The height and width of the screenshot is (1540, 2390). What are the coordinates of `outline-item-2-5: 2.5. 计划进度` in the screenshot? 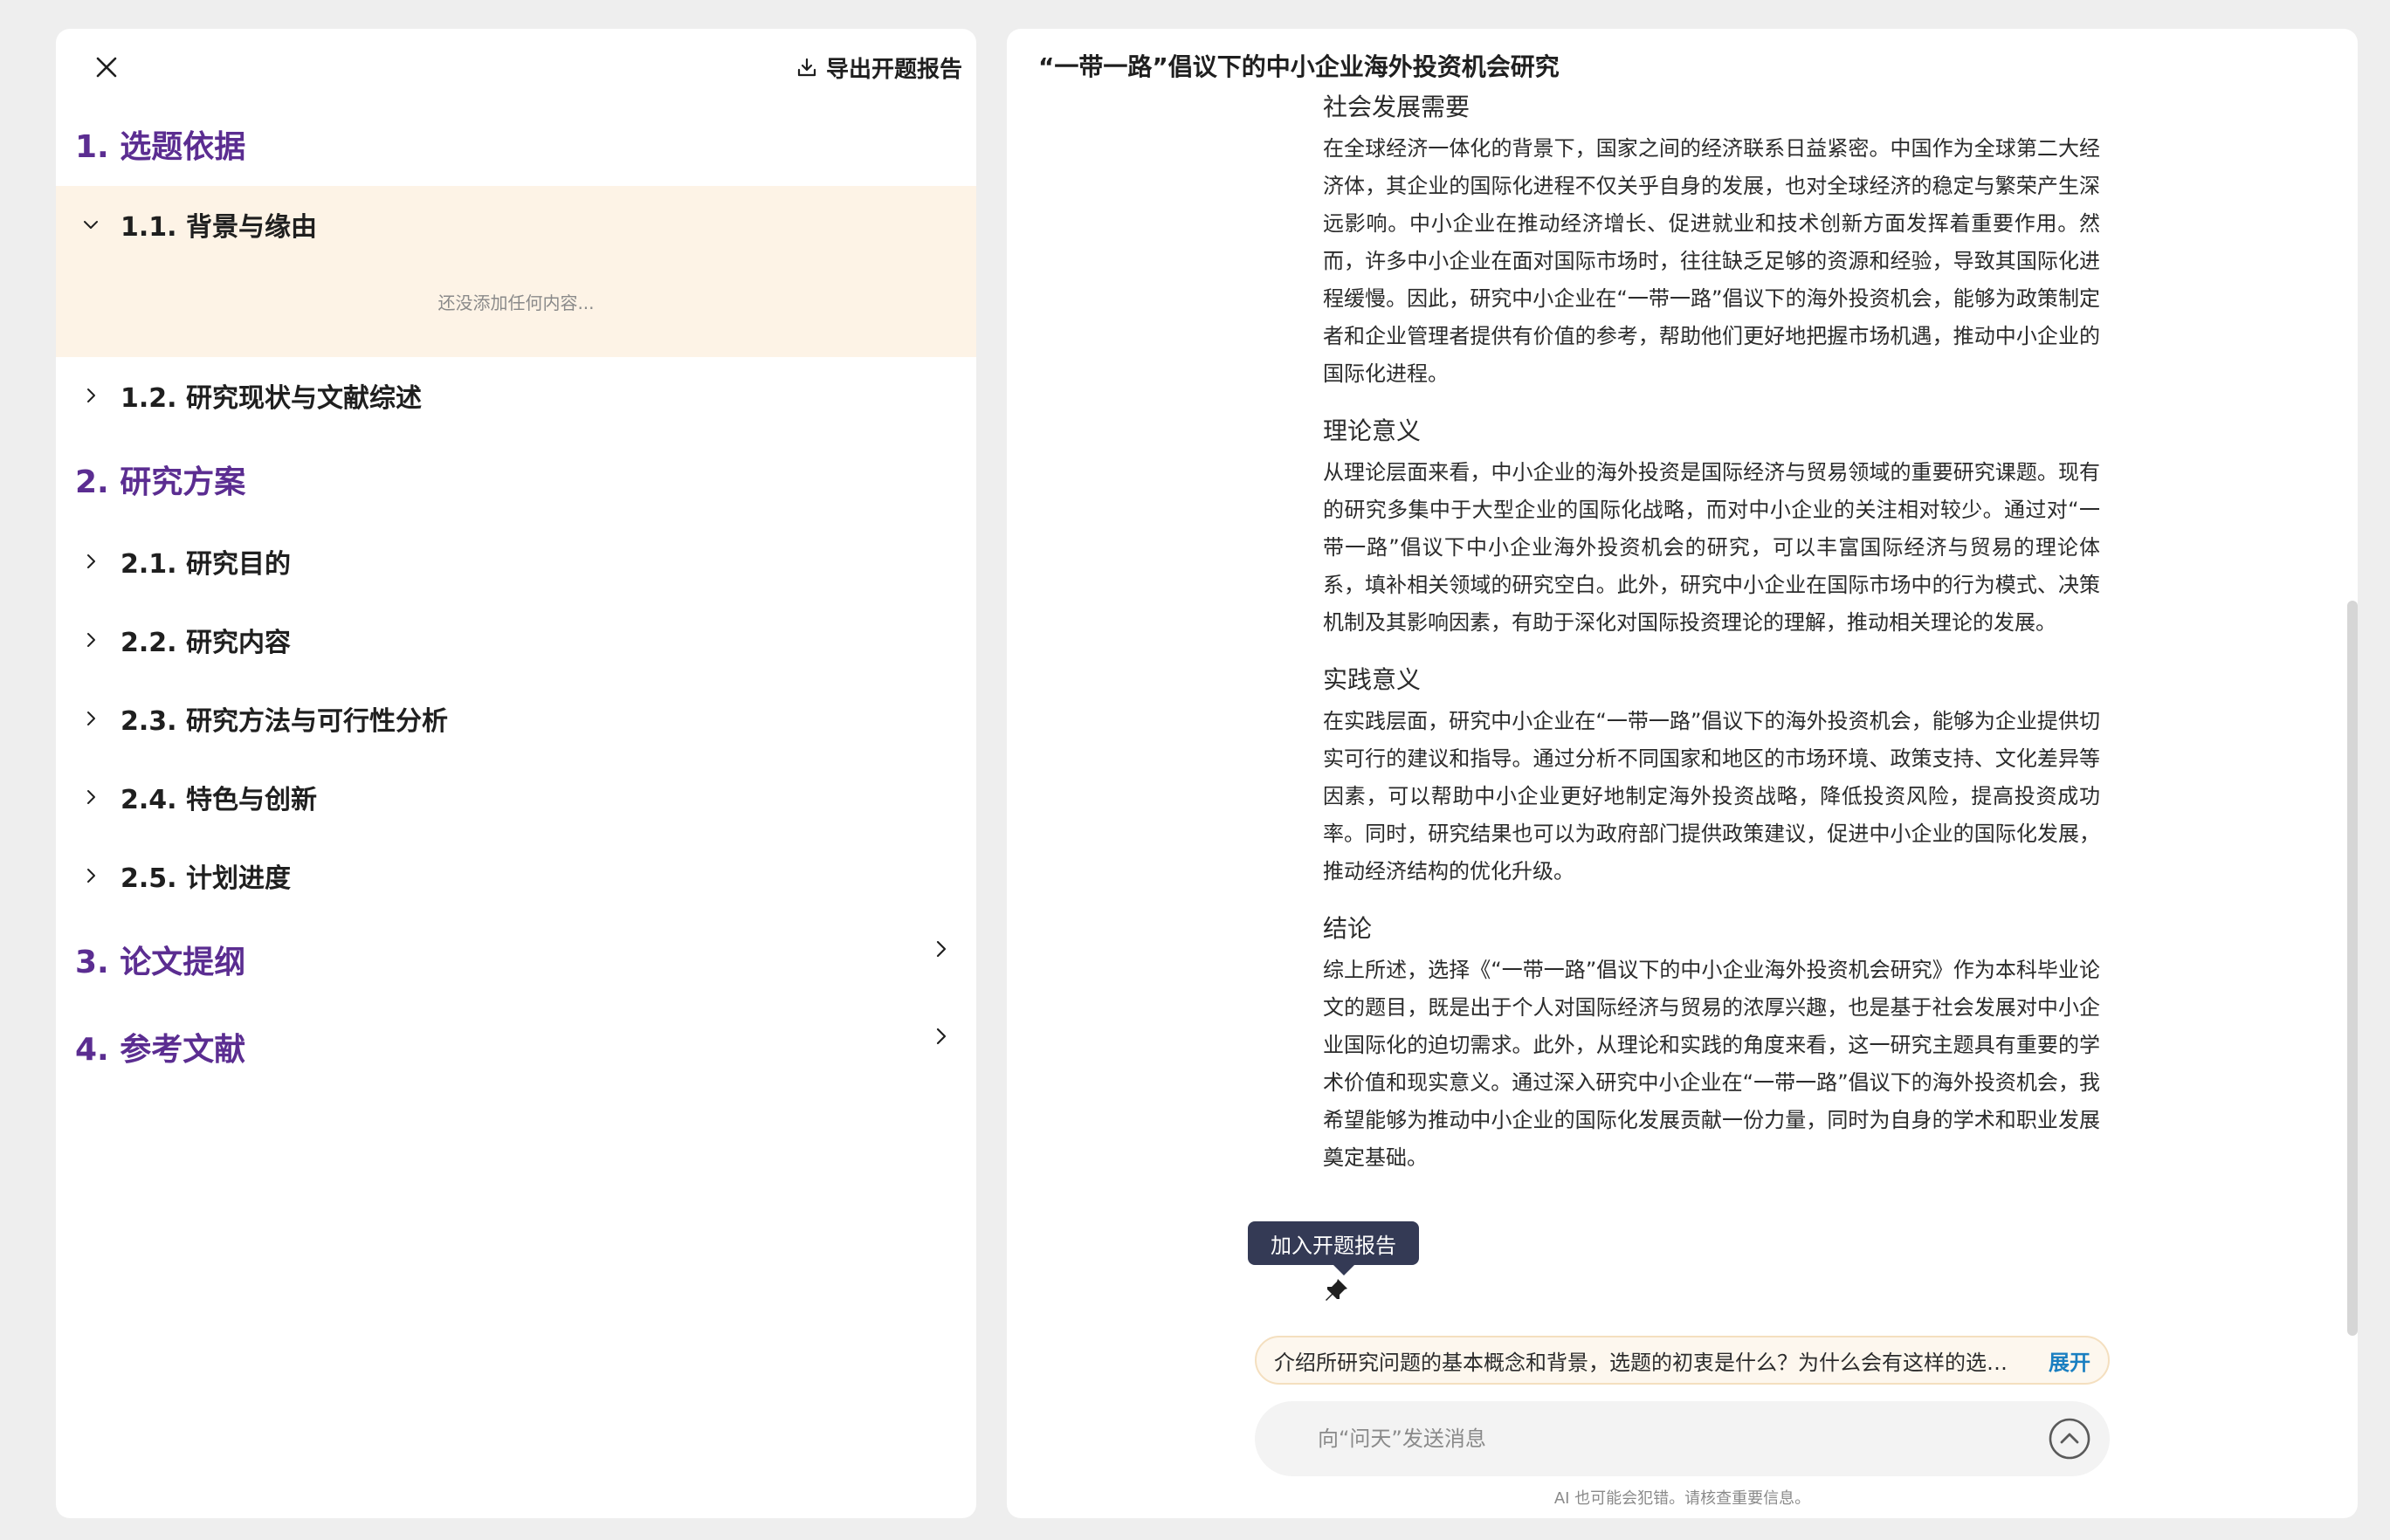 It's located at (516, 876).